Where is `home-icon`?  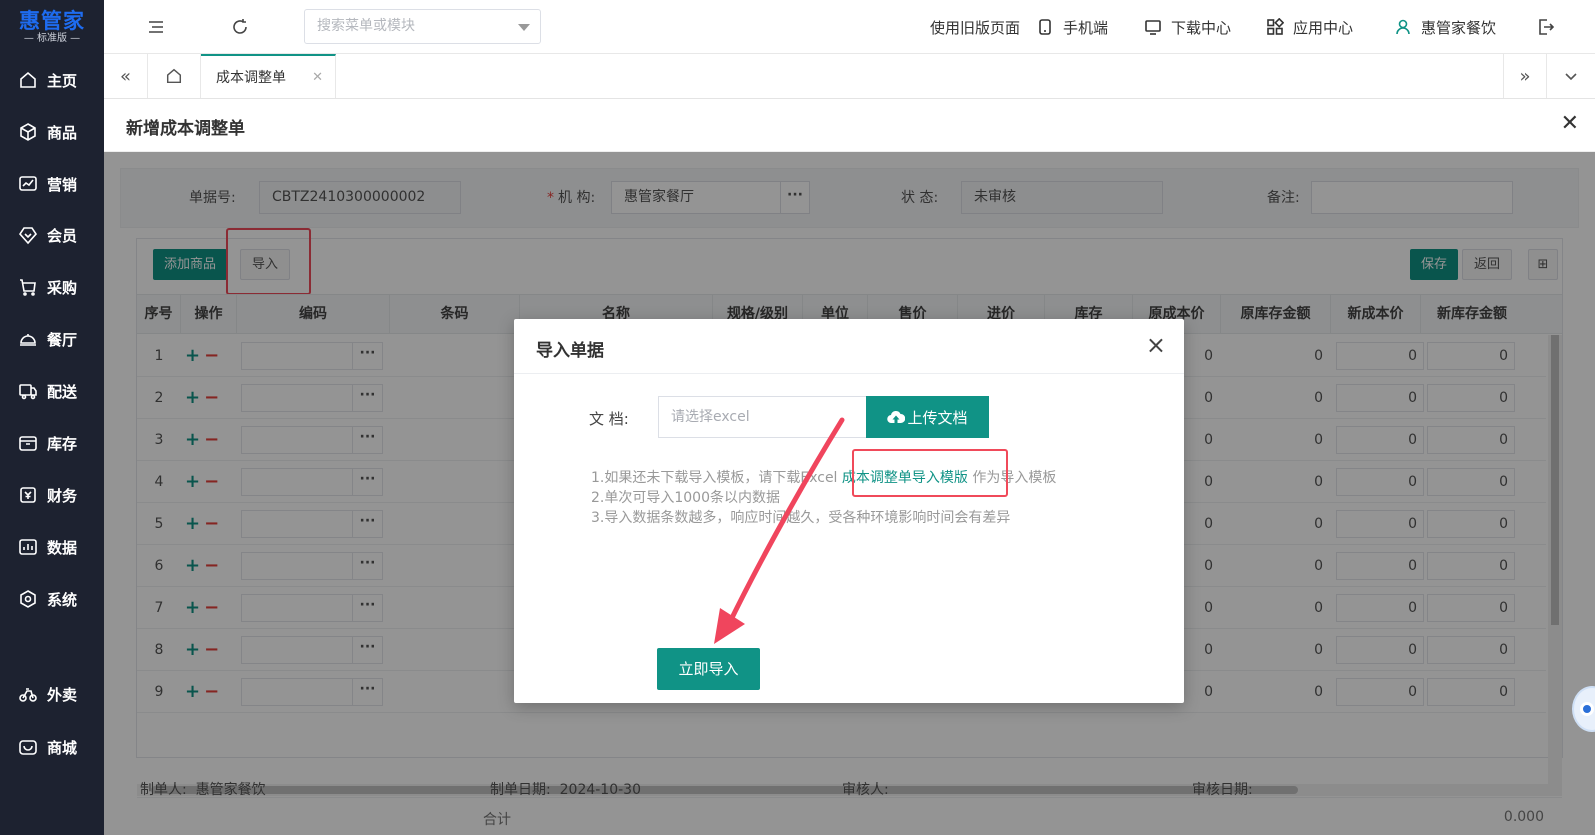
home-icon is located at coordinates (28, 79).